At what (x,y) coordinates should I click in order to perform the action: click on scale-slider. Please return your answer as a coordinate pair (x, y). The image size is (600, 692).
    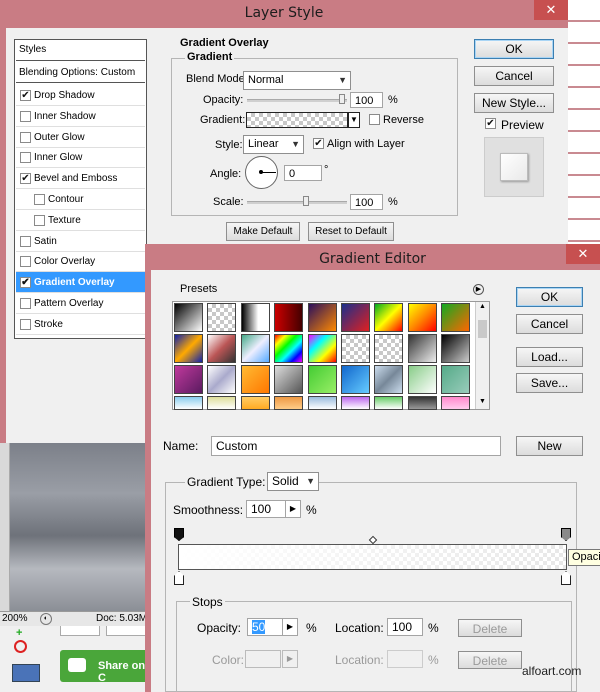
    Looking at the image, I should click on (297, 202).